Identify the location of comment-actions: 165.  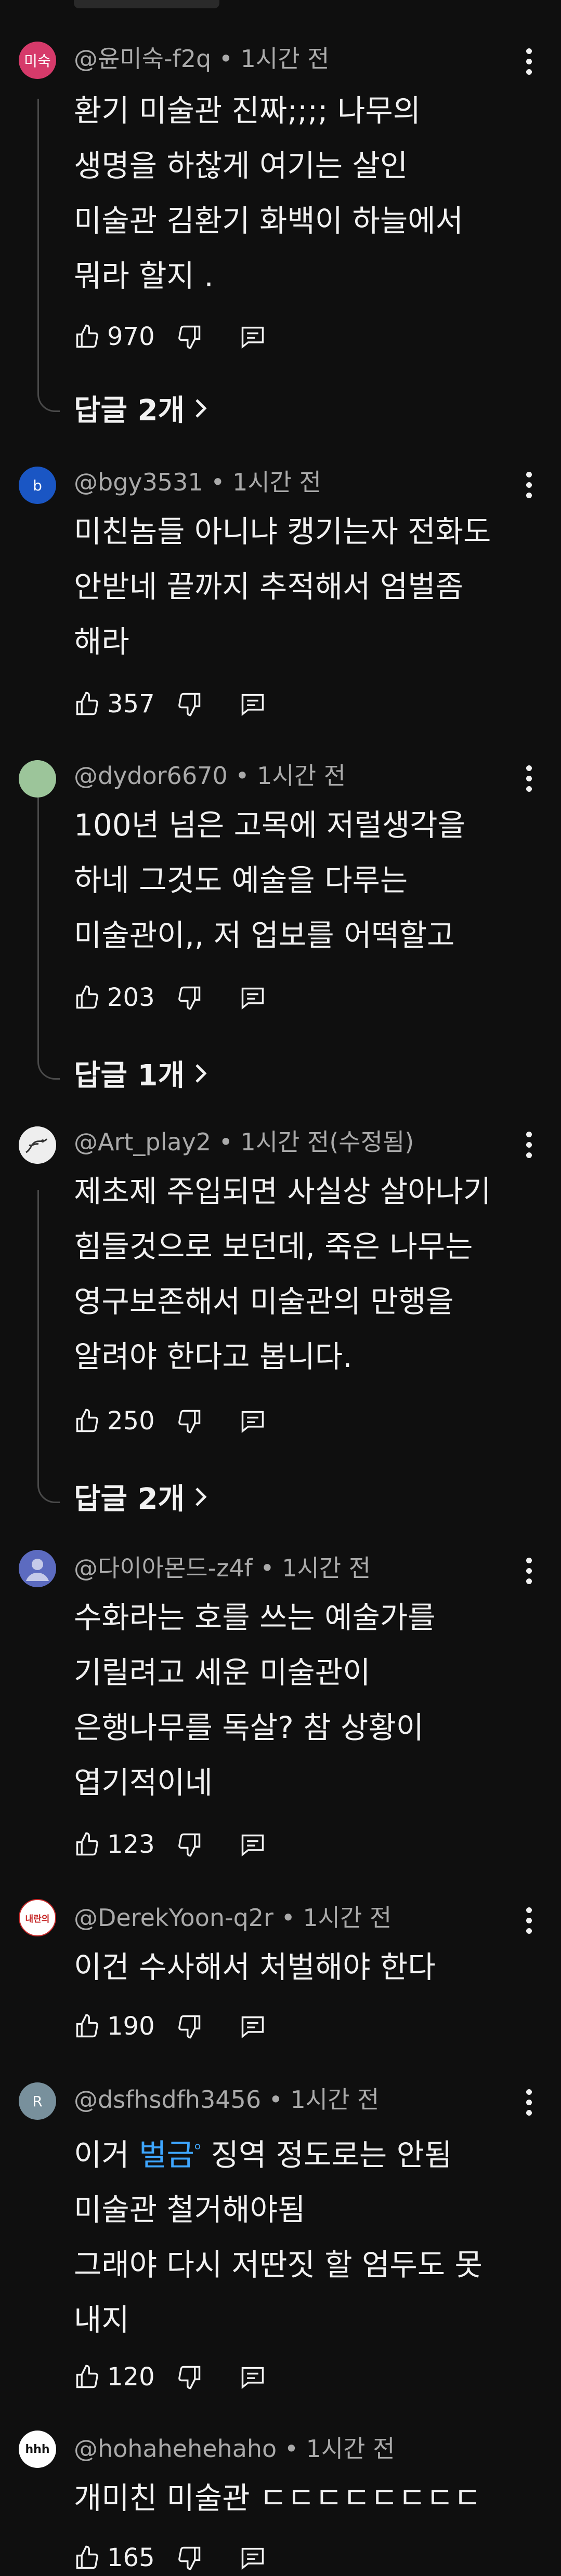
(170, 2558).